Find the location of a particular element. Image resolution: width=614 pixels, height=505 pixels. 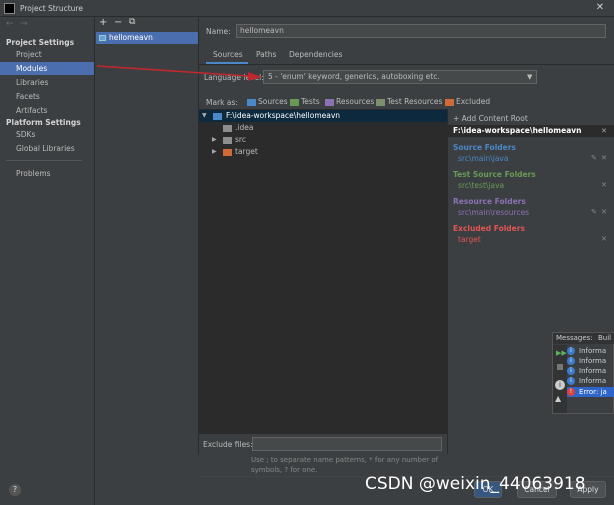

mark-as-resources-button: Resources is located at coordinates (349, 101).